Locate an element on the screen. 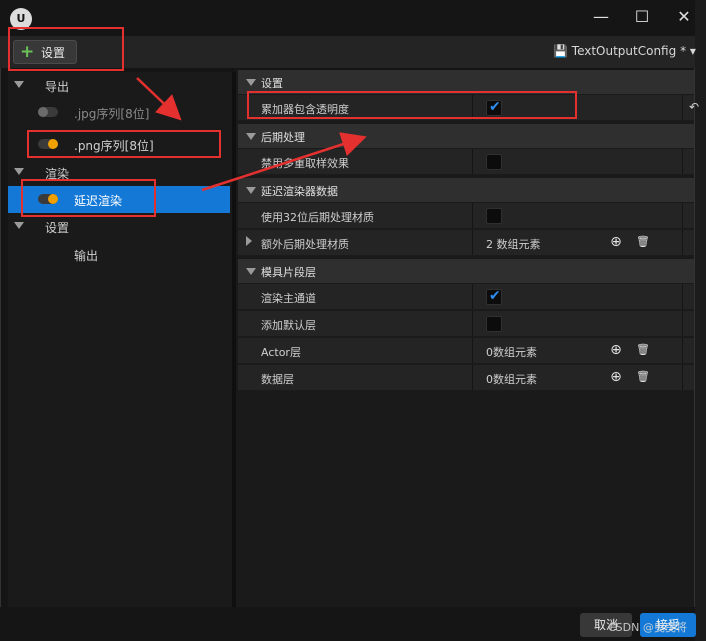 This screenshot has height=641, width=706. check-icon: ✔ is located at coordinates (495, 296).